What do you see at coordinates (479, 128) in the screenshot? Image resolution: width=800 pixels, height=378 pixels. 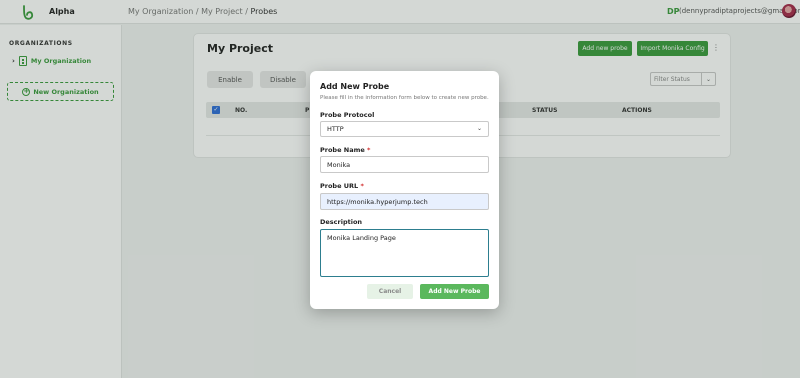 I see `chevron-down-icon: ⌄` at bounding box center [479, 128].